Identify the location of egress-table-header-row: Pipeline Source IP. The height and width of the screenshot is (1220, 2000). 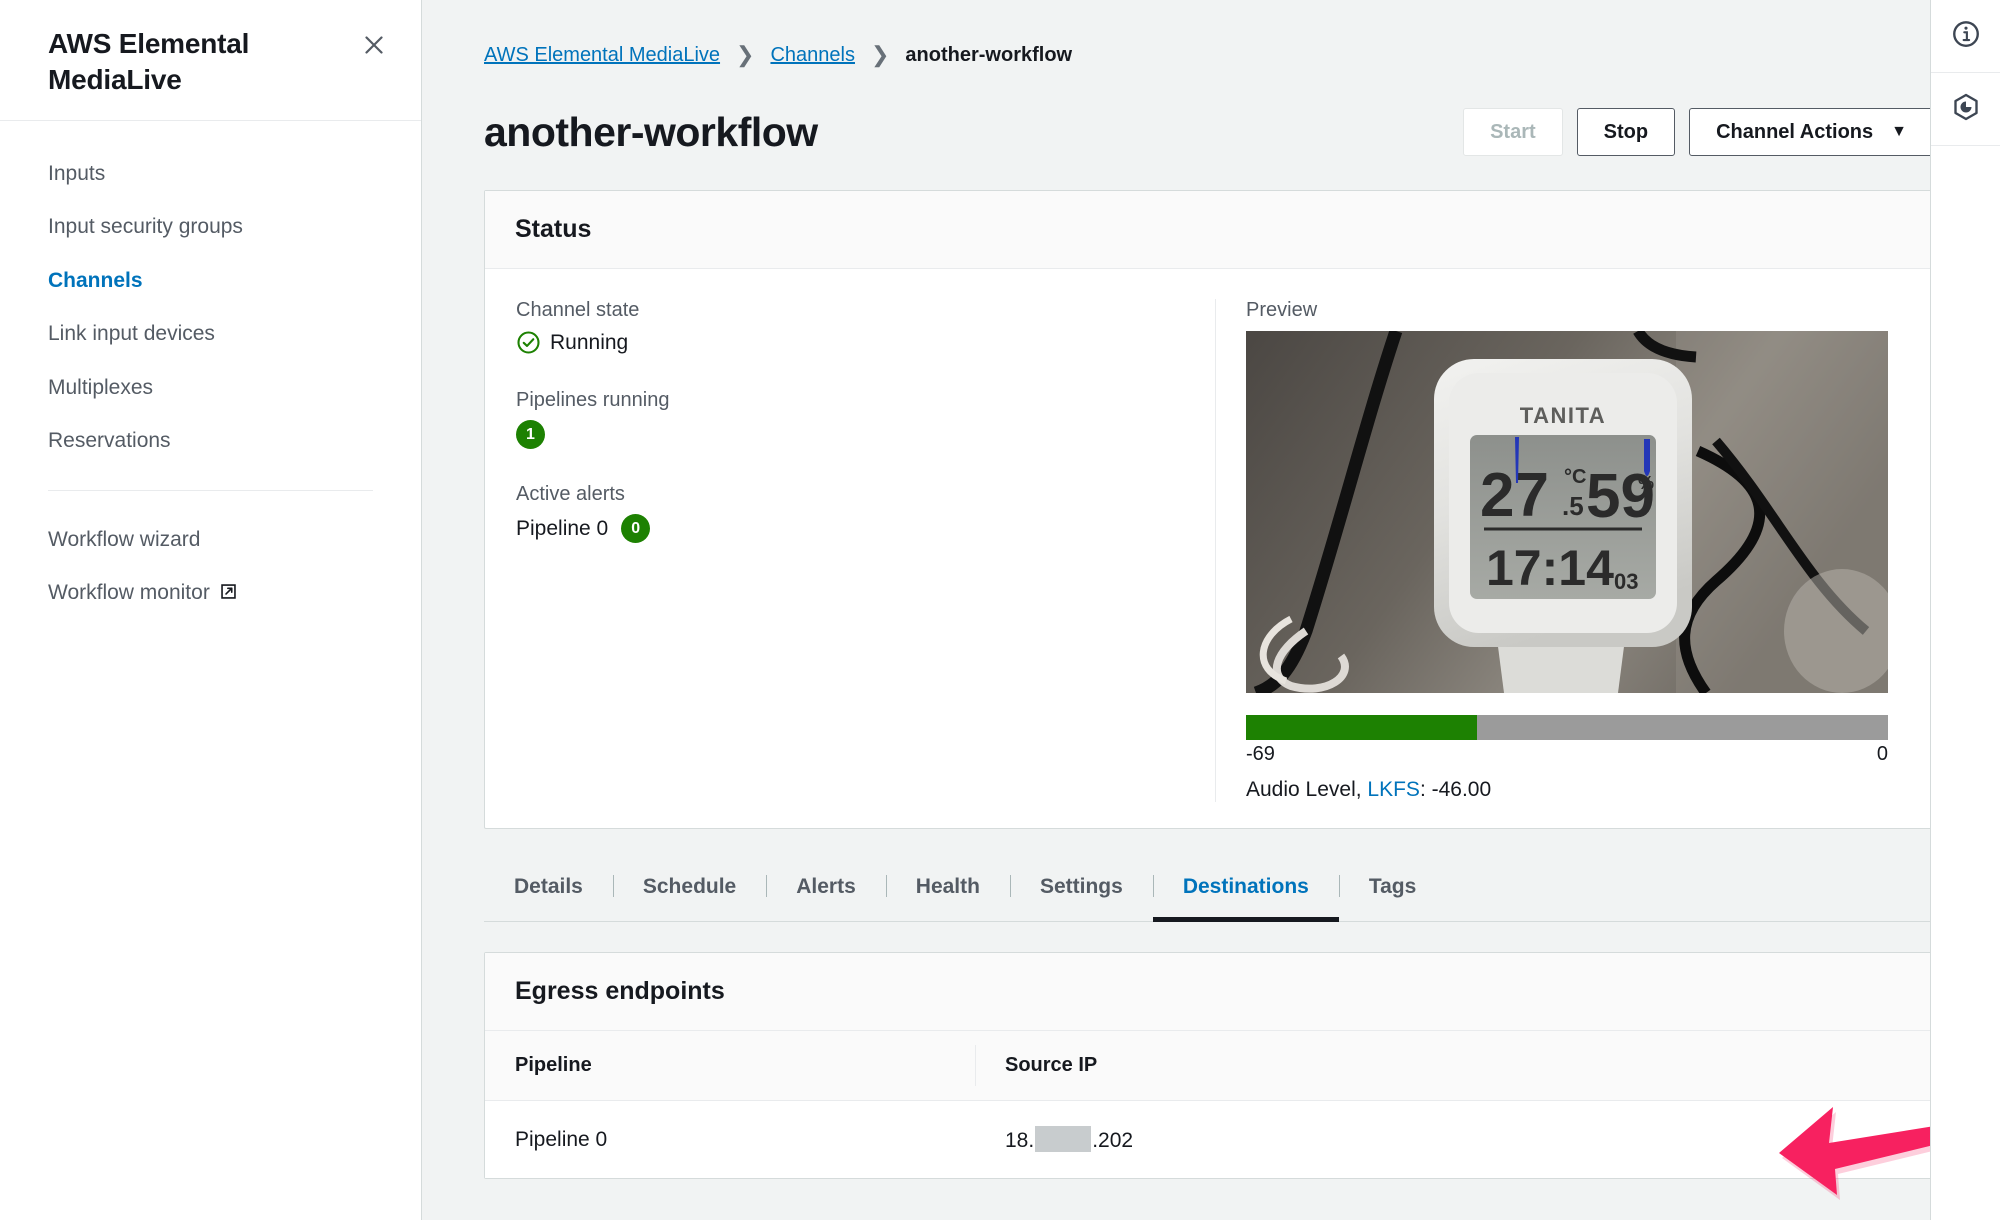
(1209, 1066).